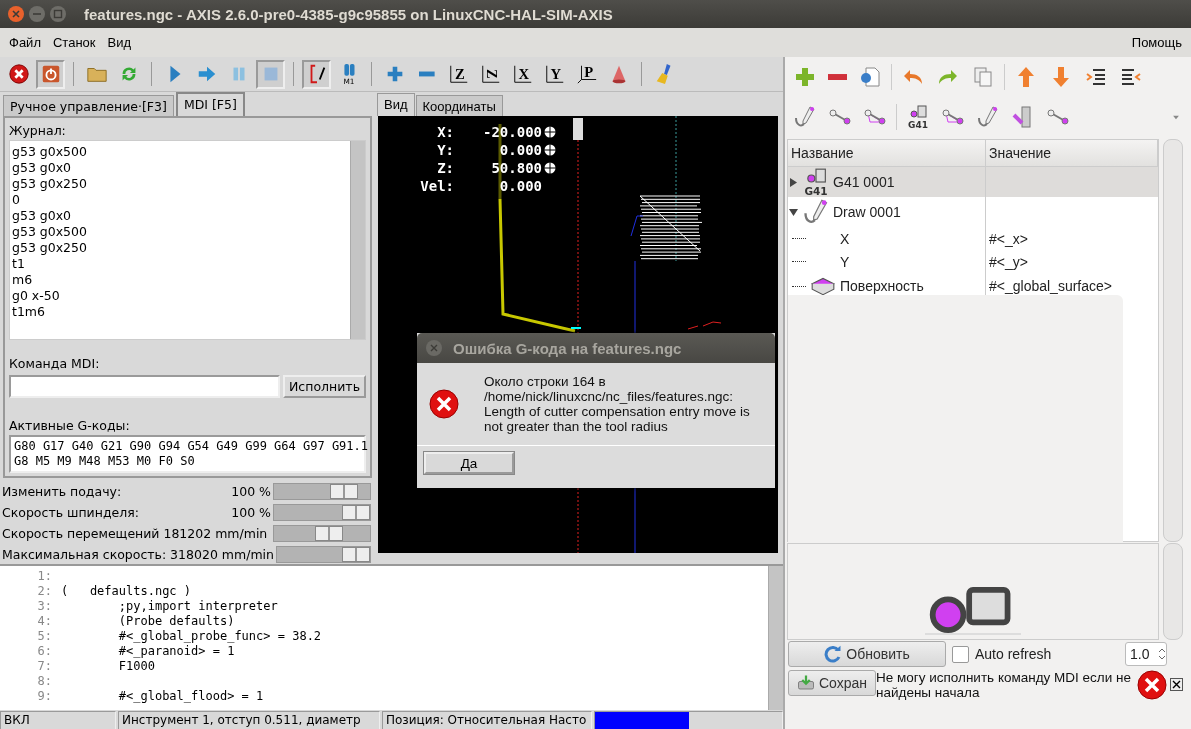 The height and width of the screenshot is (729, 1191). Describe the element at coordinates (1050, 286) in the screenshot. I see `param-value: #<_global_surface>` at that location.